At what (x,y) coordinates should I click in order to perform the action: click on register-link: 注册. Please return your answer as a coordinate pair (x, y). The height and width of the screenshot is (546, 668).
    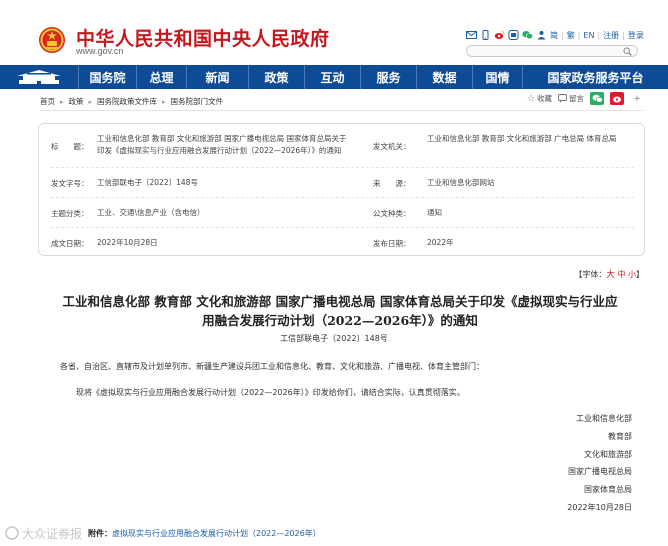
    Looking at the image, I should click on (611, 35).